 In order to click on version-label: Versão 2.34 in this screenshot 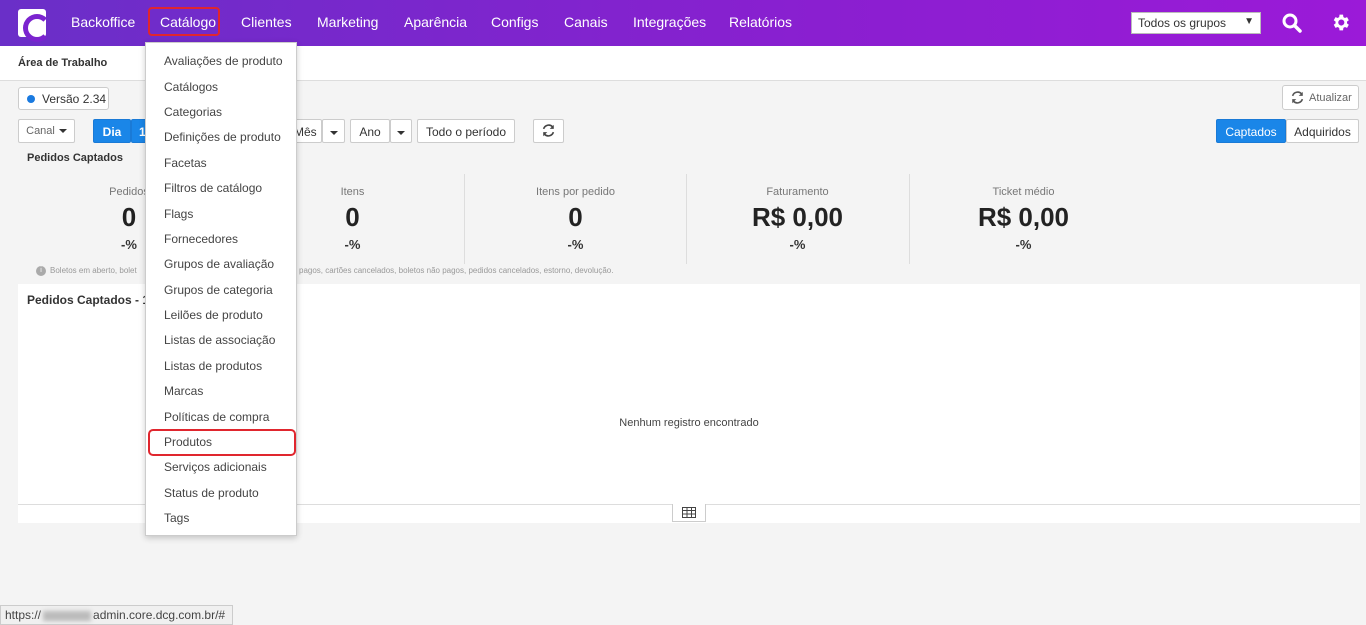, I will do `click(74, 99)`.